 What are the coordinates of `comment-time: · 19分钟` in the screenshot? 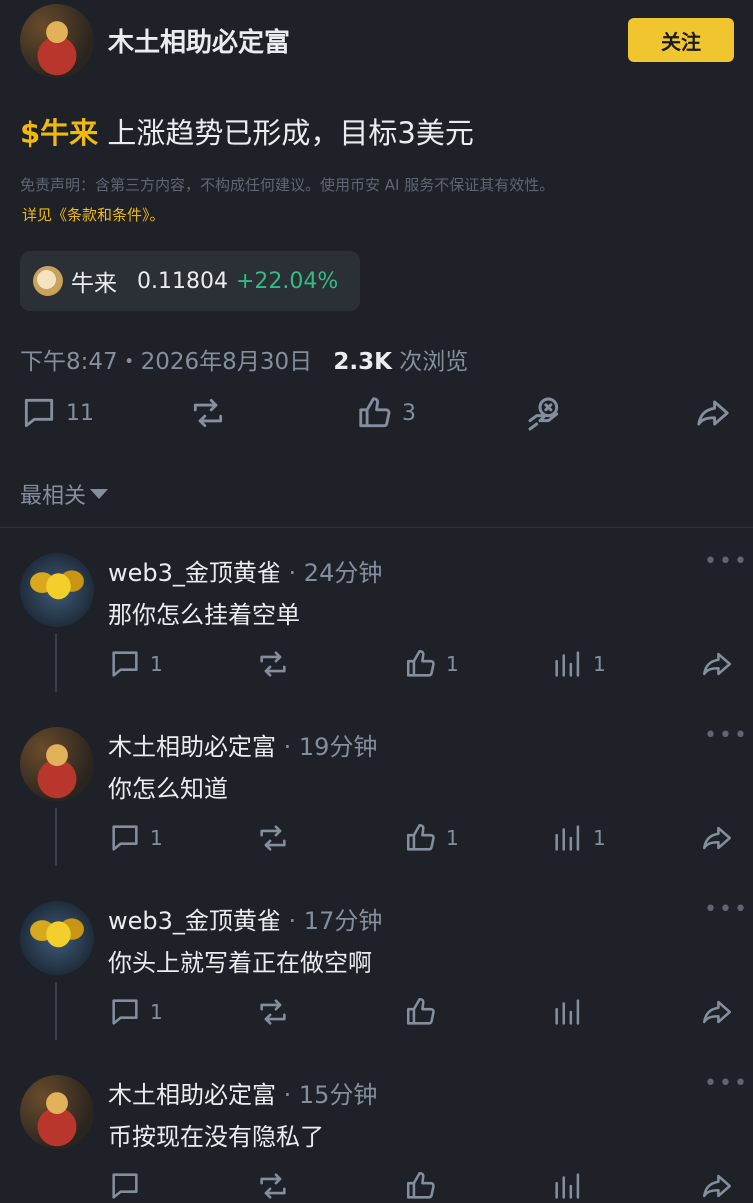 It's located at (330, 747).